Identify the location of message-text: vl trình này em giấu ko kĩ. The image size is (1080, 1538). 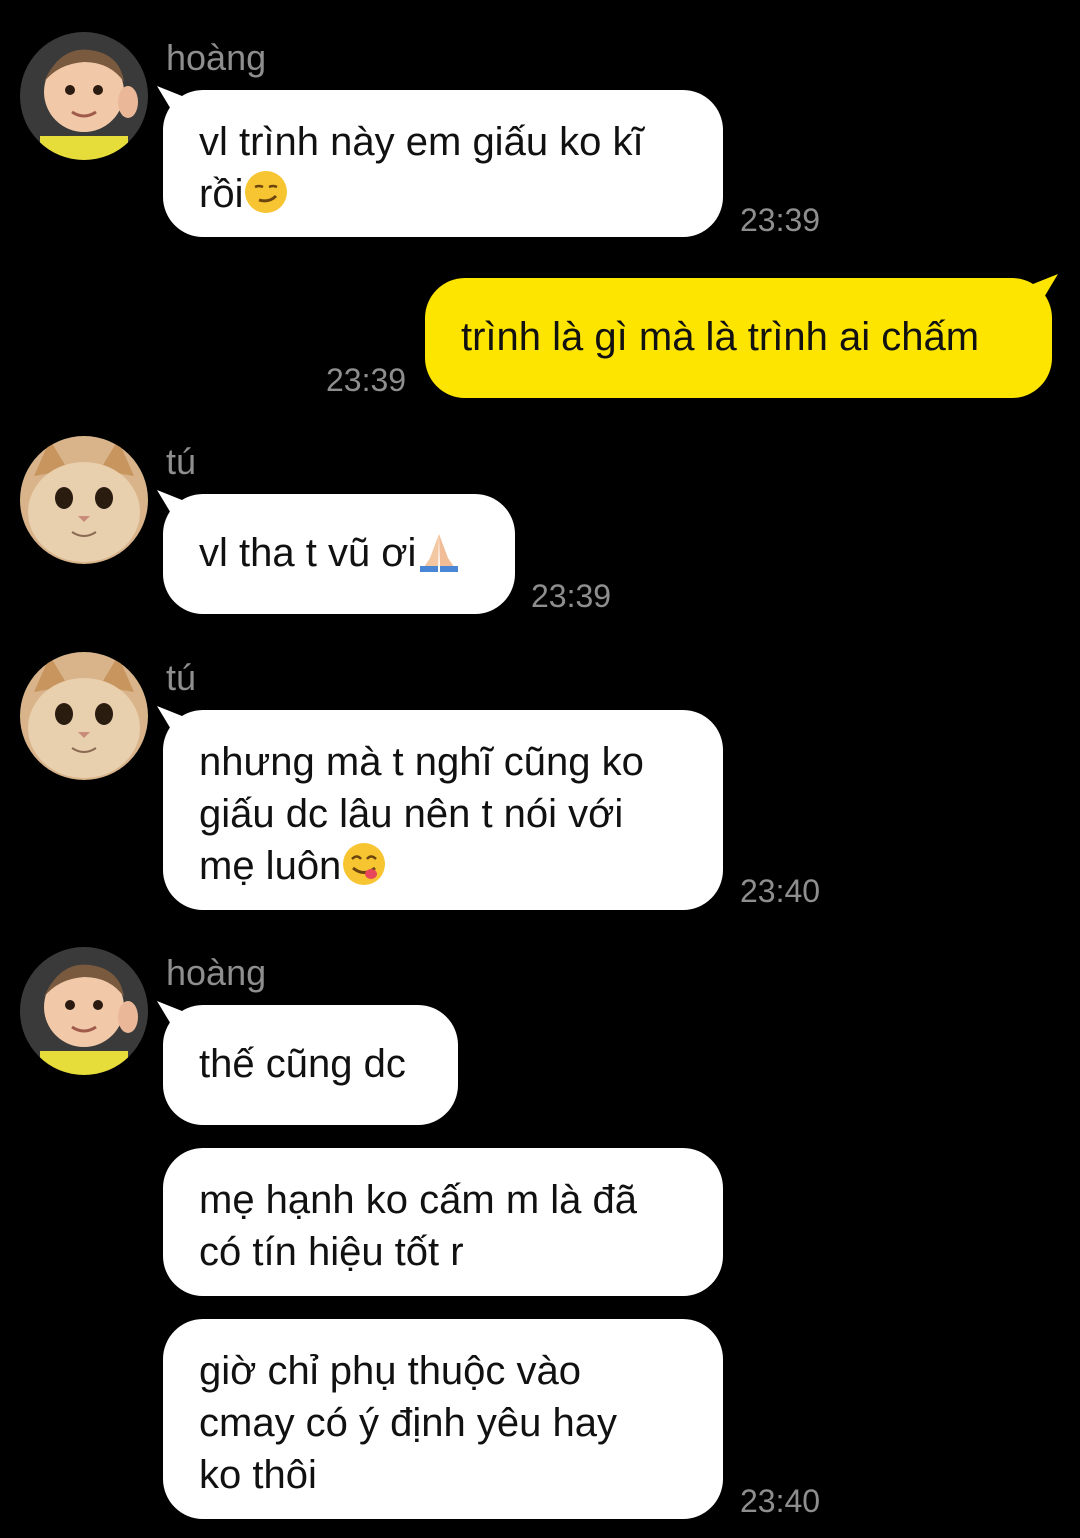
(421, 142).